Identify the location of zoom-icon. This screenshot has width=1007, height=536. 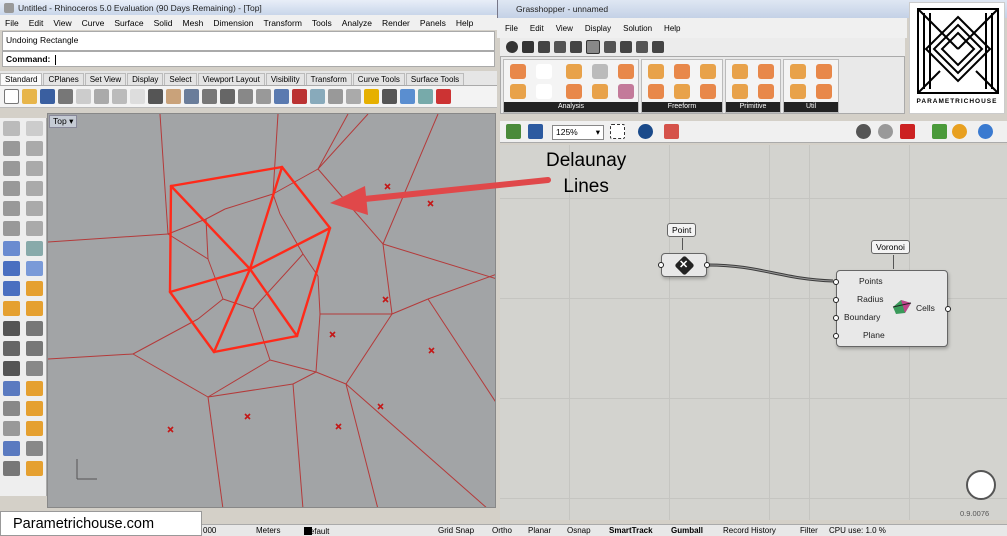
(209, 96).